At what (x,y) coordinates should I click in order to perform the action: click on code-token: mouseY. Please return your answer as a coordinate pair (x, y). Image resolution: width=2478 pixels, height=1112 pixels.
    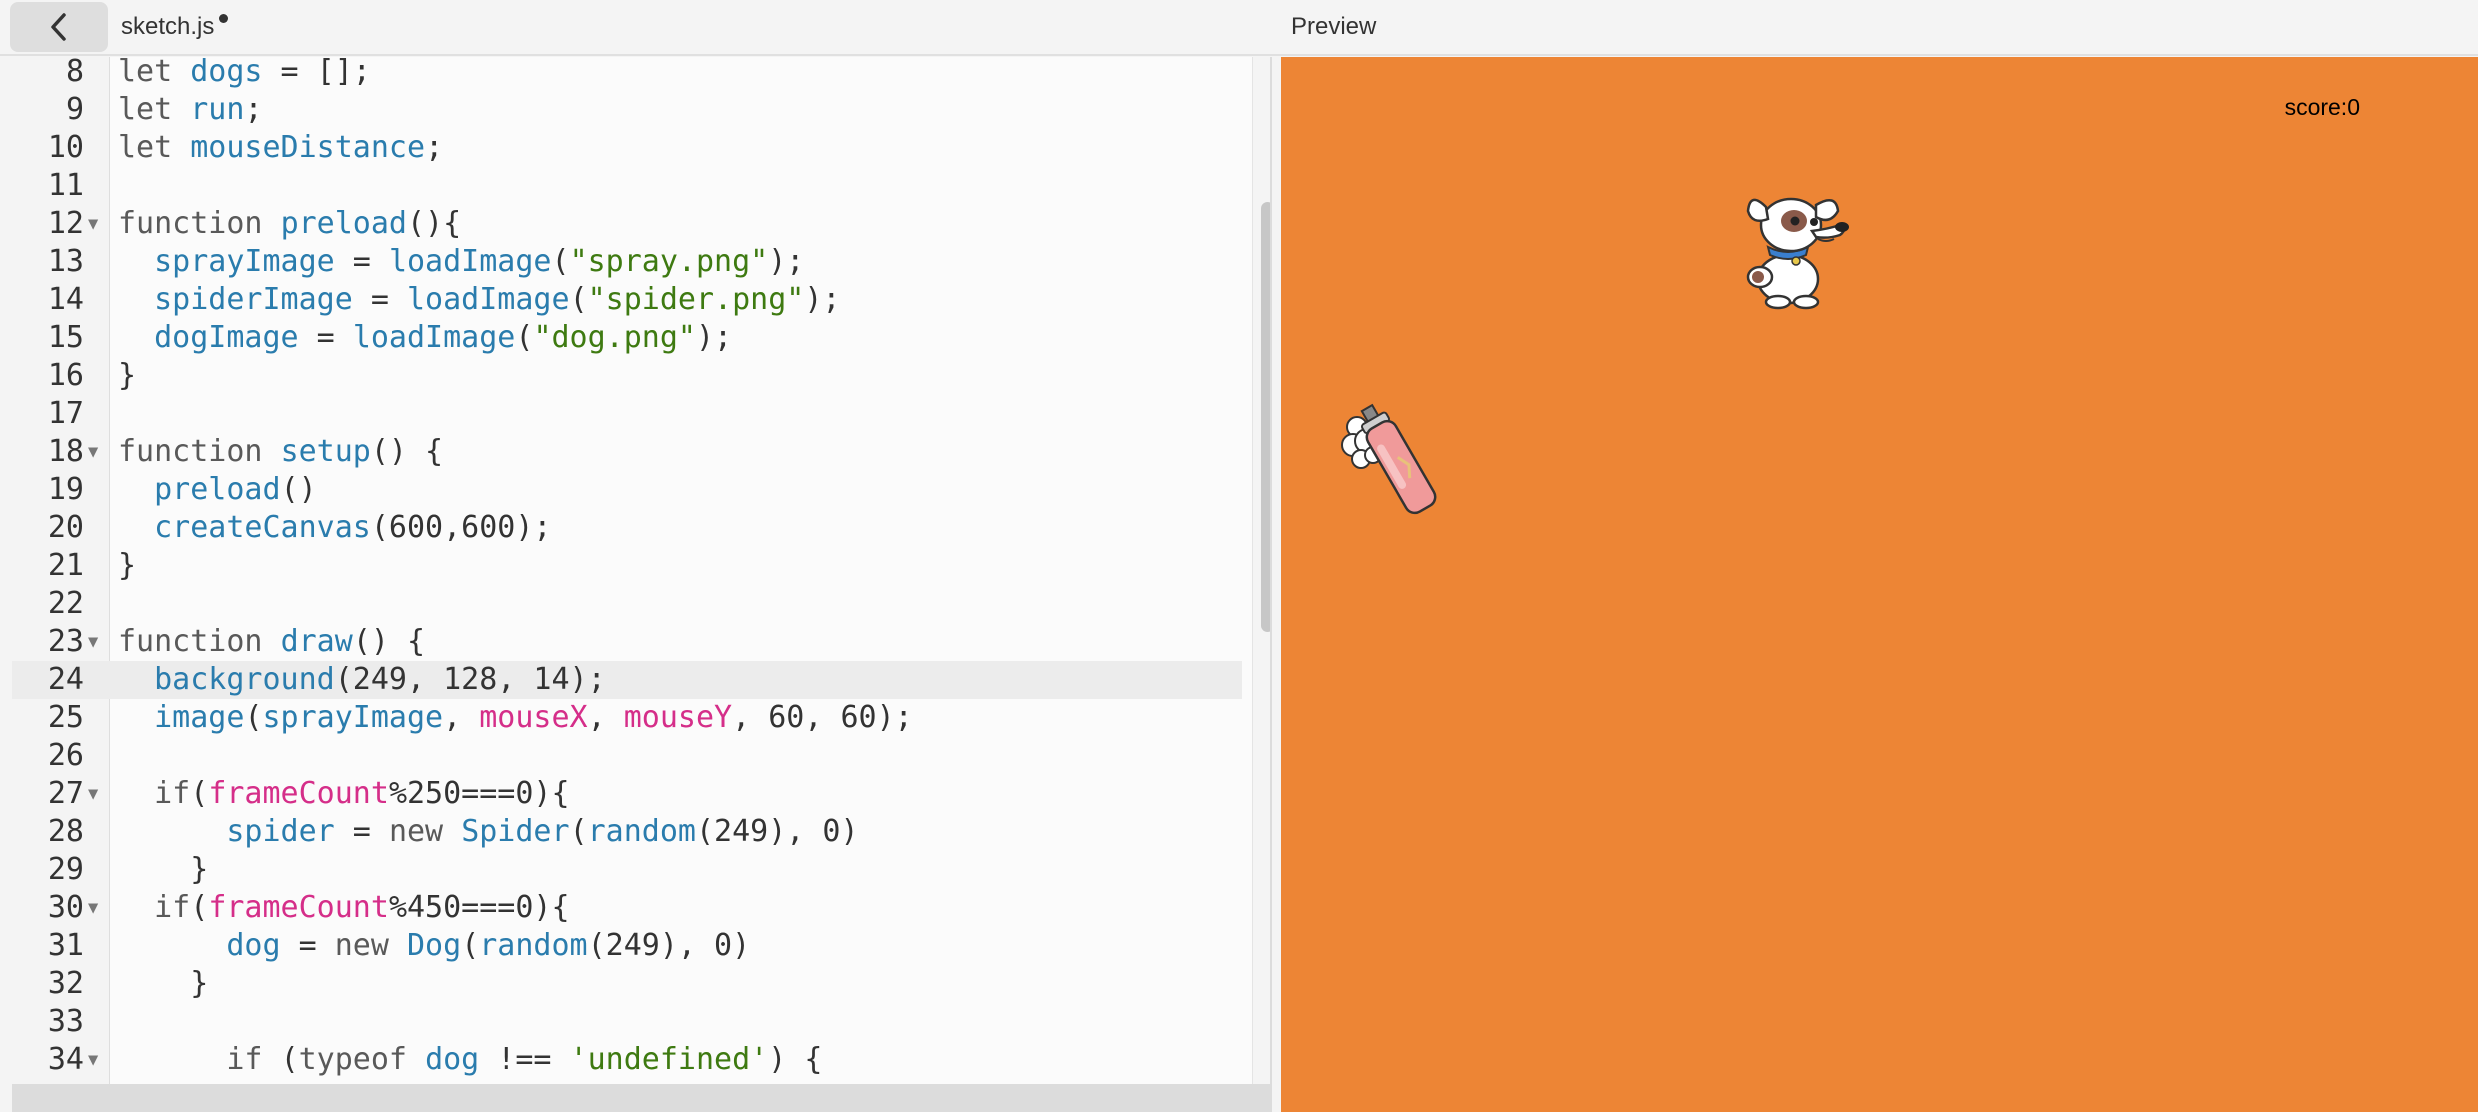
    Looking at the image, I should click on (678, 717).